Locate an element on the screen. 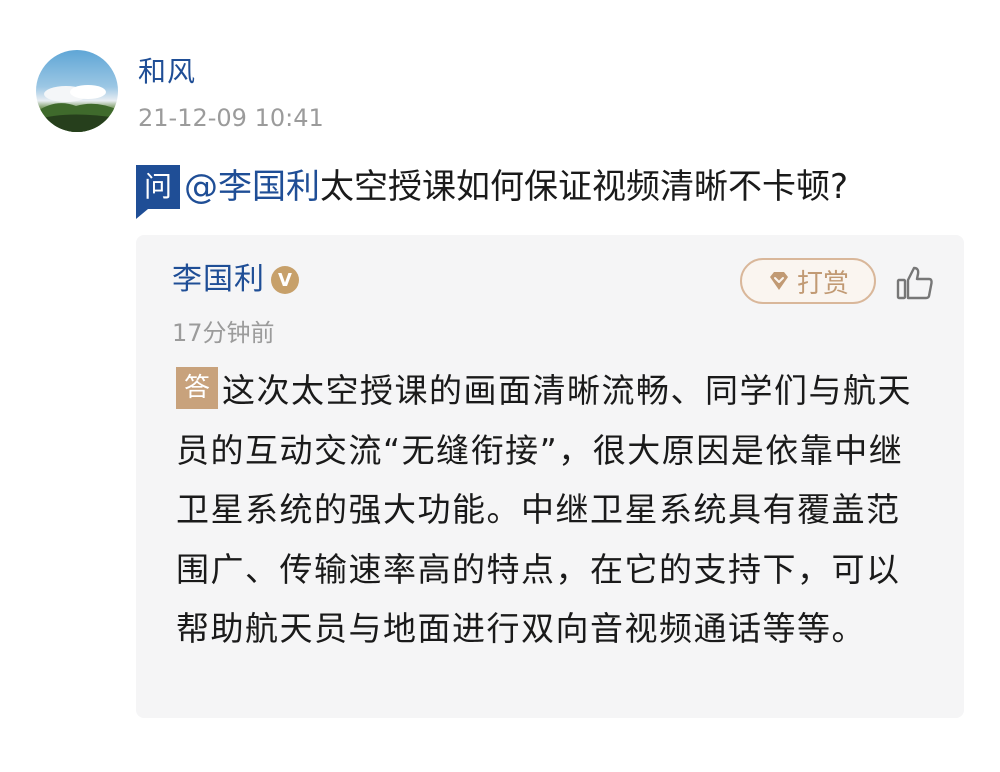 This screenshot has width=1000, height=772. answerer-row: 李国利 V is located at coordinates (235, 280).